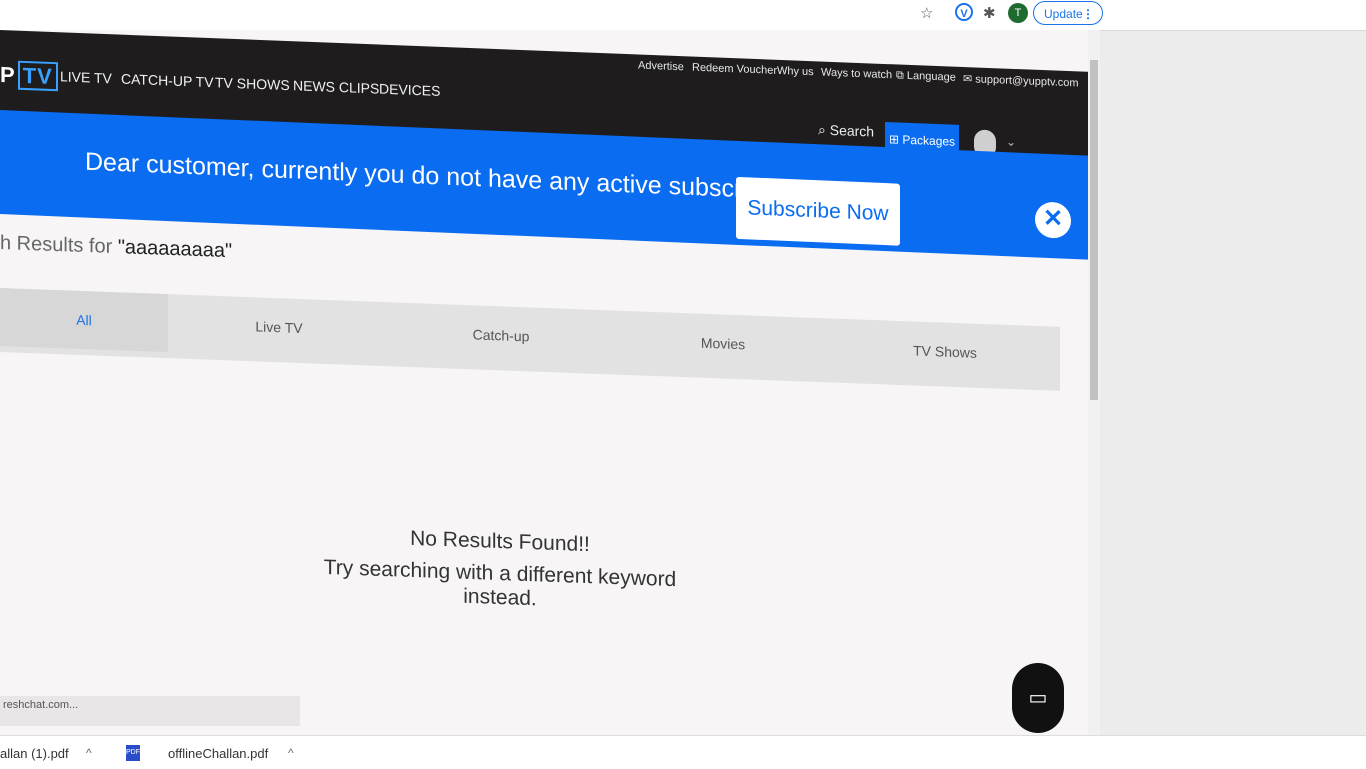 The width and height of the screenshot is (1366, 769). What do you see at coordinates (1011, 142) in the screenshot?
I see `chevron-down-icon: ⌄` at bounding box center [1011, 142].